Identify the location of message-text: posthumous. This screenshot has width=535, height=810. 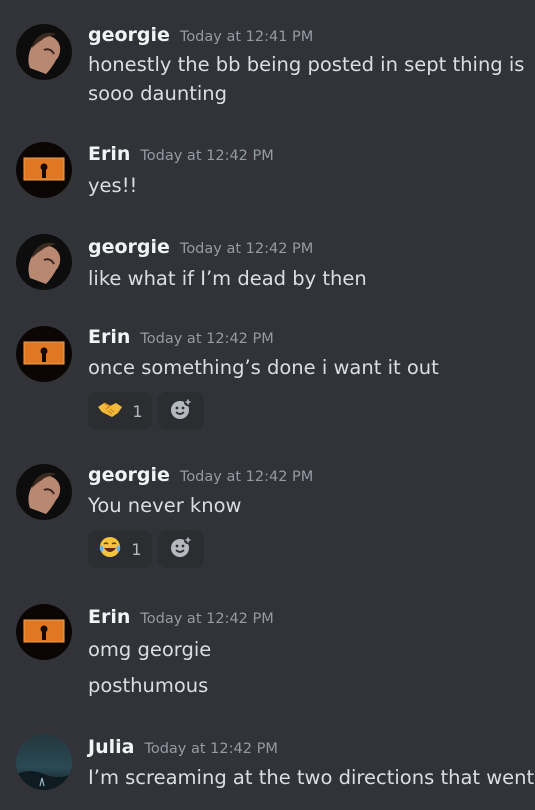
(148, 685).